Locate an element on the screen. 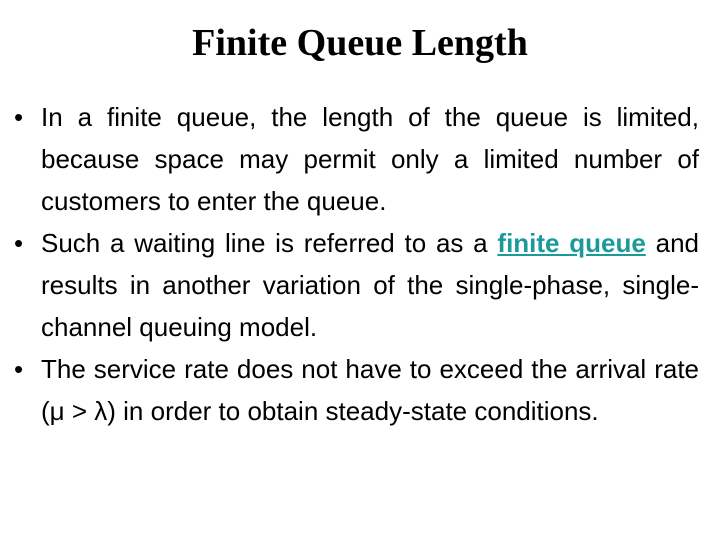  slide-title: Finite Queue Length is located at coordinates (360, 43).